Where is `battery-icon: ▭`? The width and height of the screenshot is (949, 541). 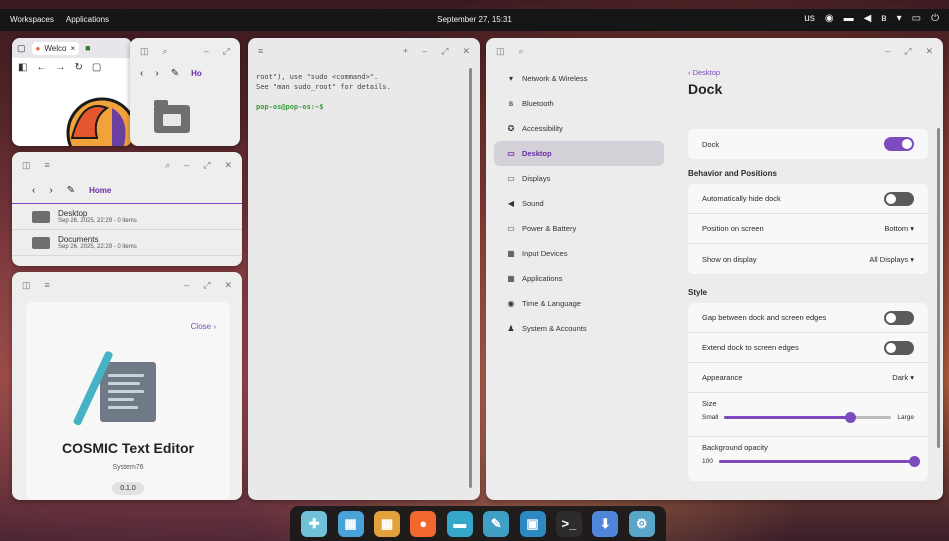 battery-icon: ▭ is located at coordinates (916, 18).